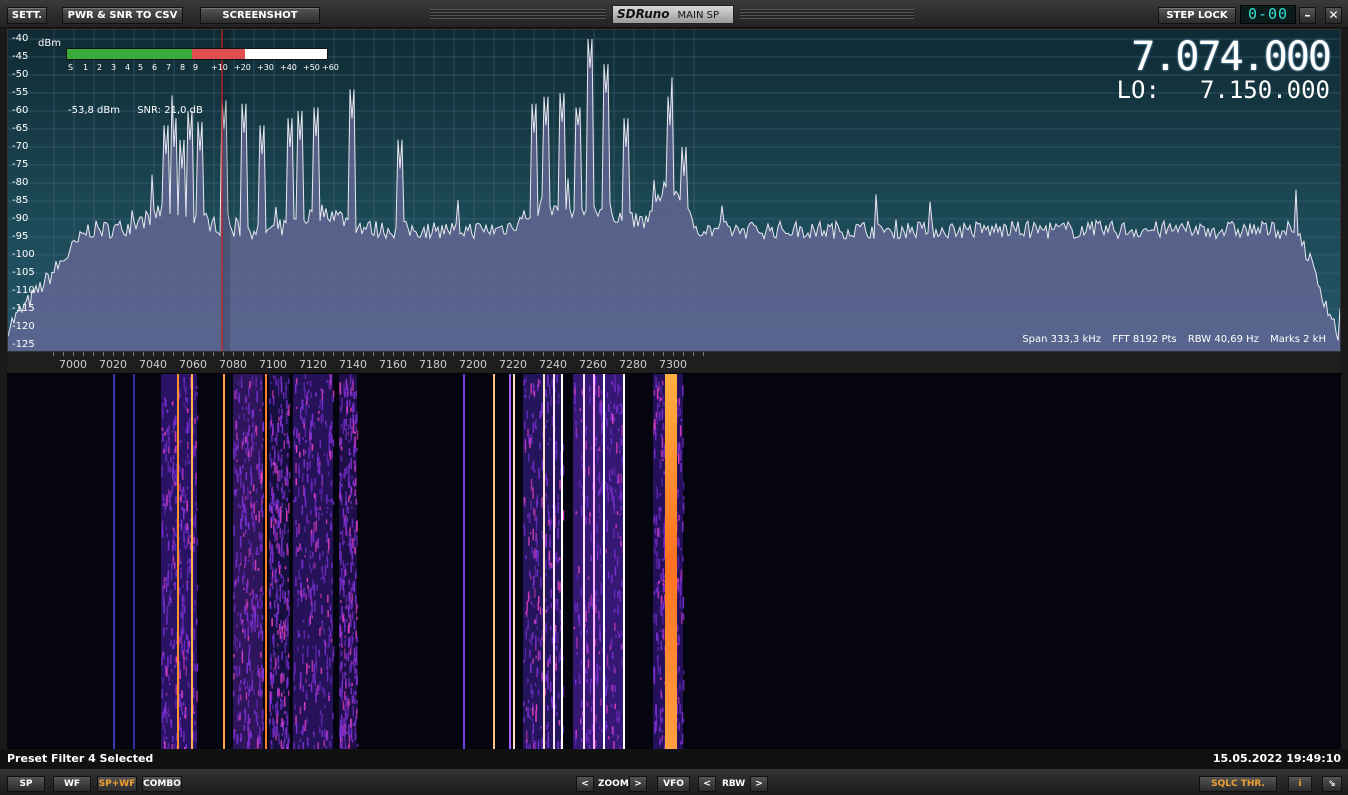  Describe the element at coordinates (260, 15) in the screenshot. I see `screenshot-button: SCREENSHOT` at that location.